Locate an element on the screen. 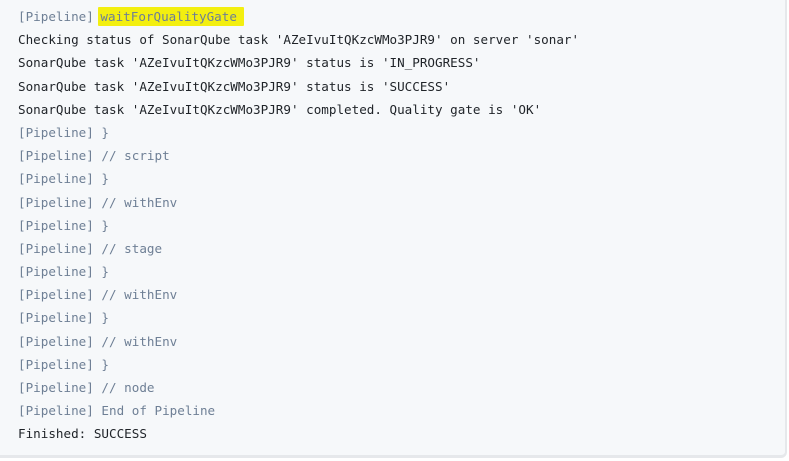 This screenshot has height=461, width=789. log-line: [Pipeline] End of Pipeline is located at coordinates (401, 410).